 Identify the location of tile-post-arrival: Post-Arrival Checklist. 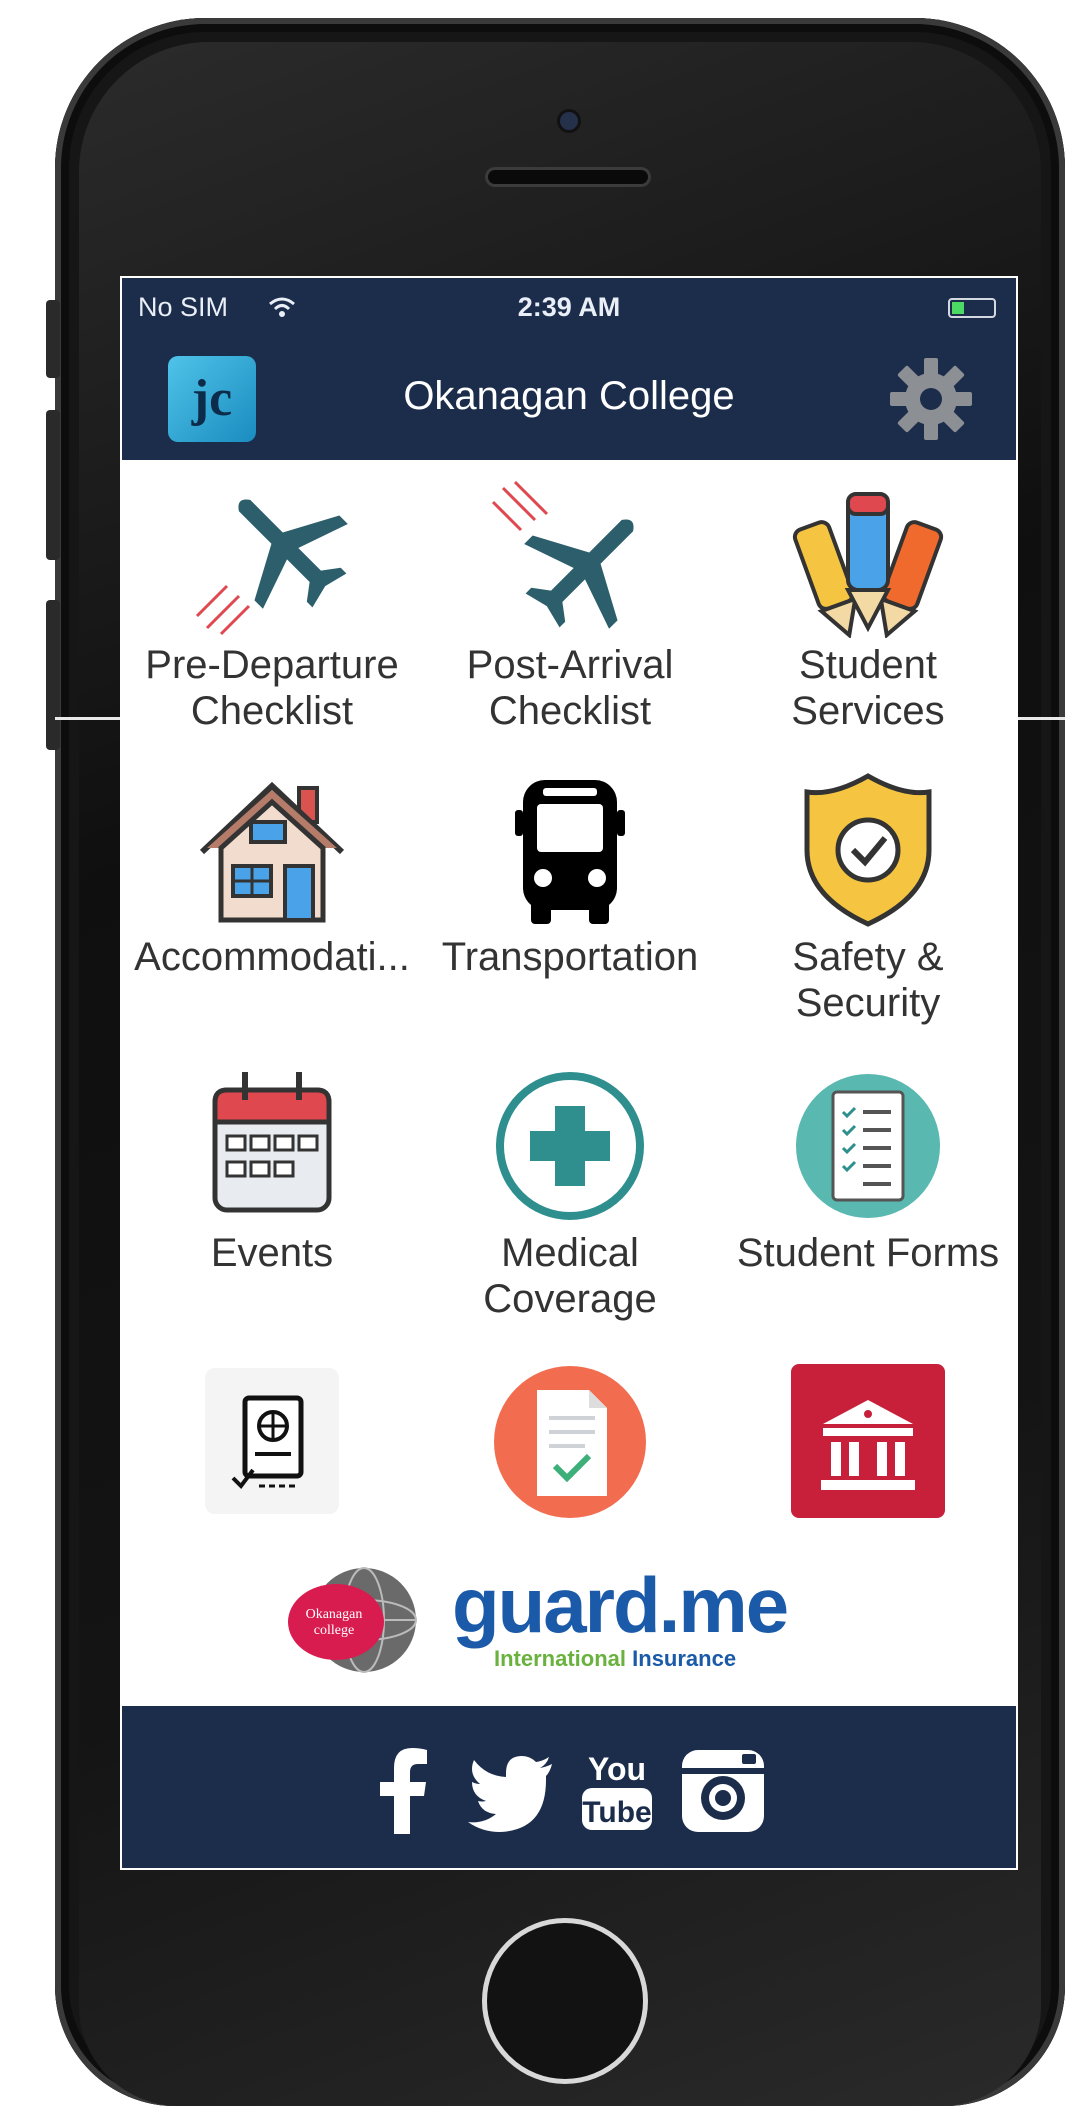
(570, 606).